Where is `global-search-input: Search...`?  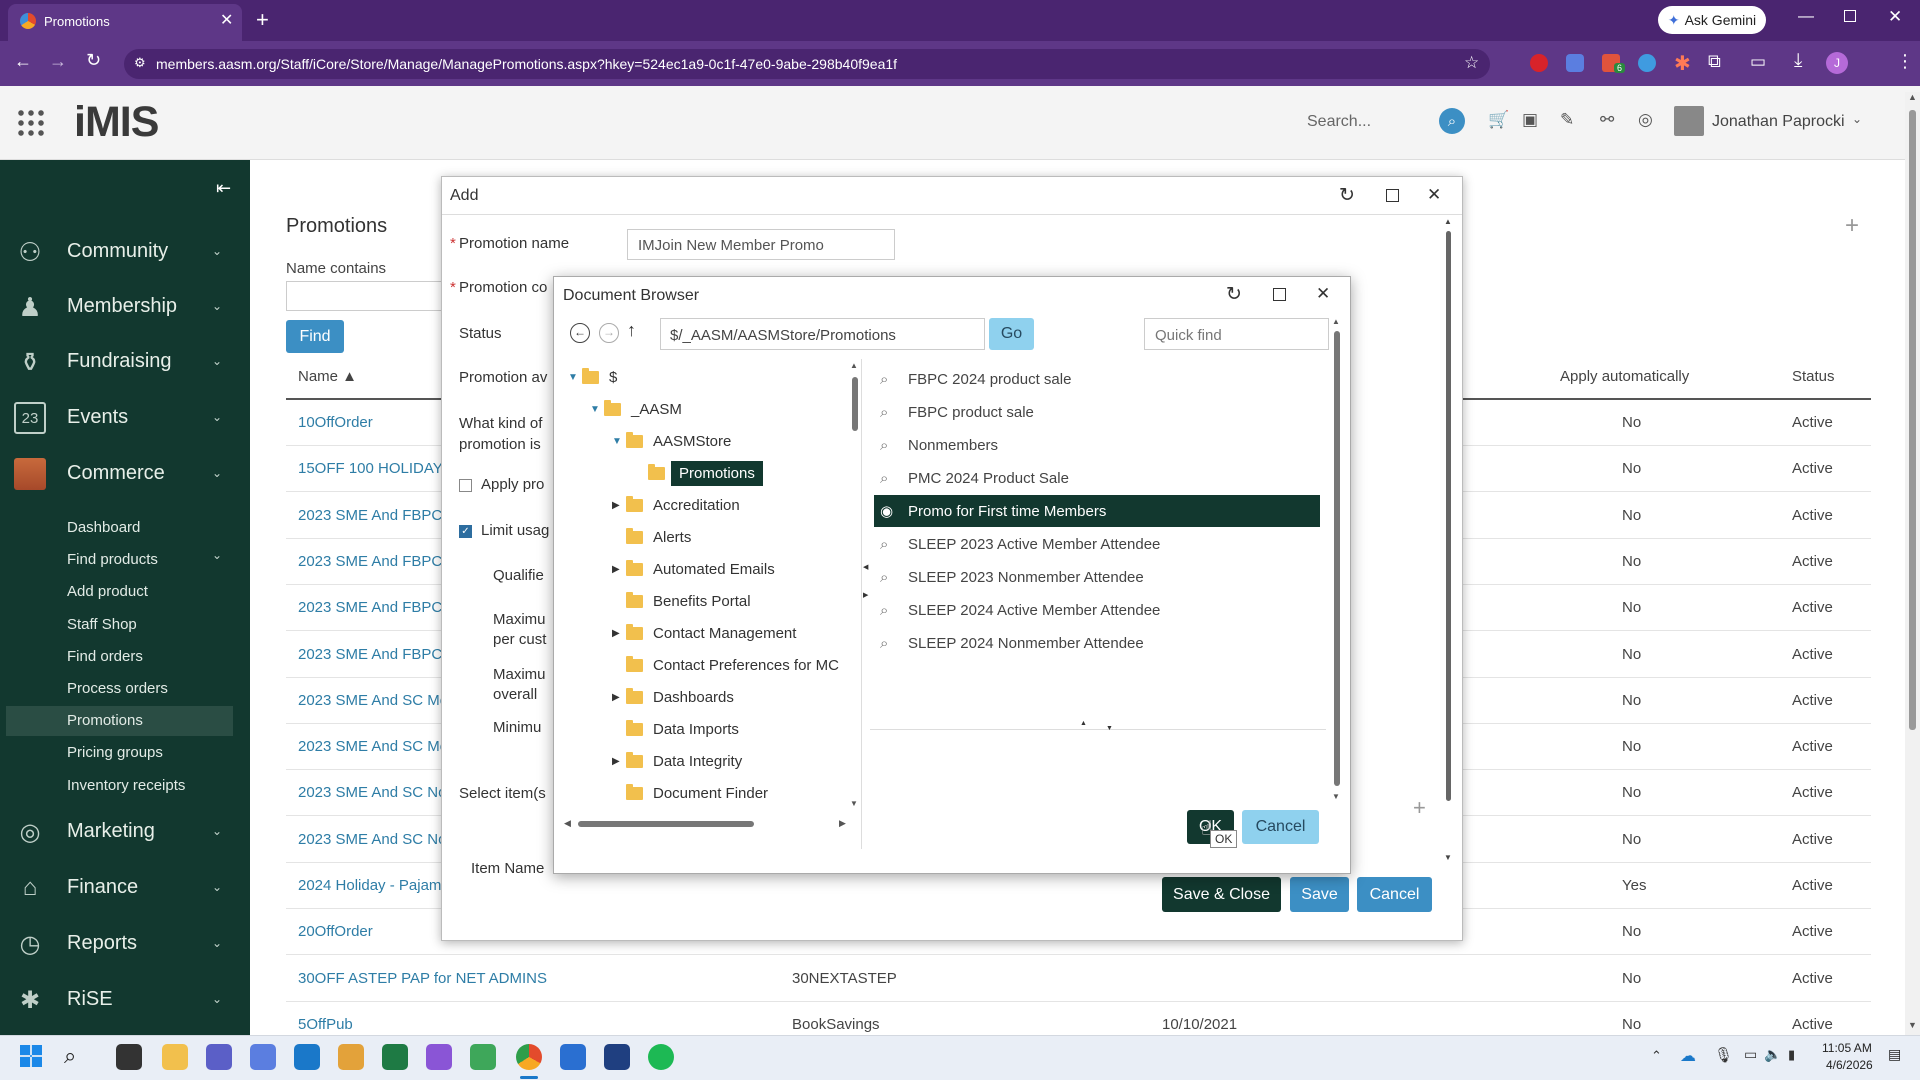 global-search-input: Search... is located at coordinates (1339, 122).